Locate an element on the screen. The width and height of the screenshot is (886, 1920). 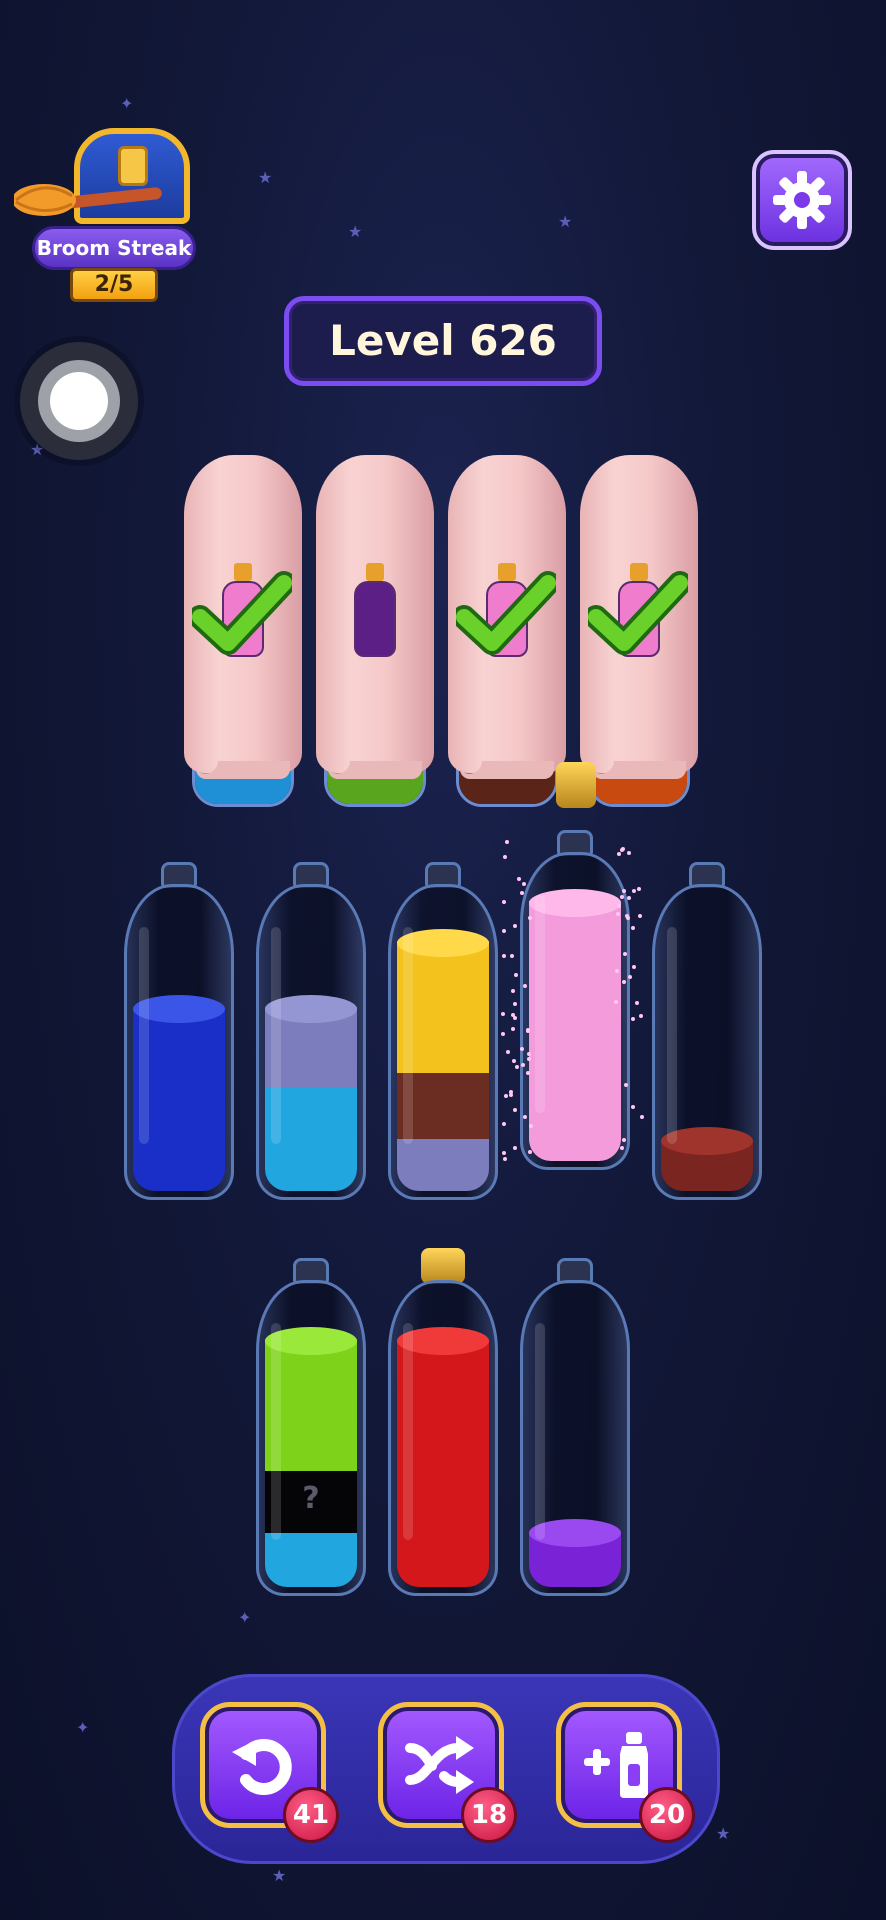
settings-button is located at coordinates (802, 200).